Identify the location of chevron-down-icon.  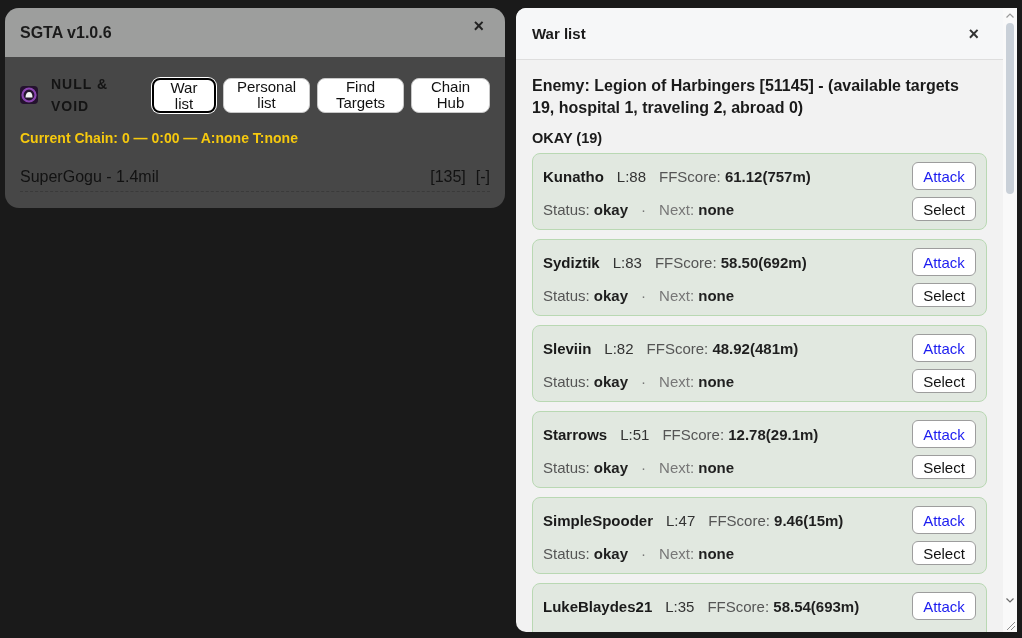
(1010, 600).